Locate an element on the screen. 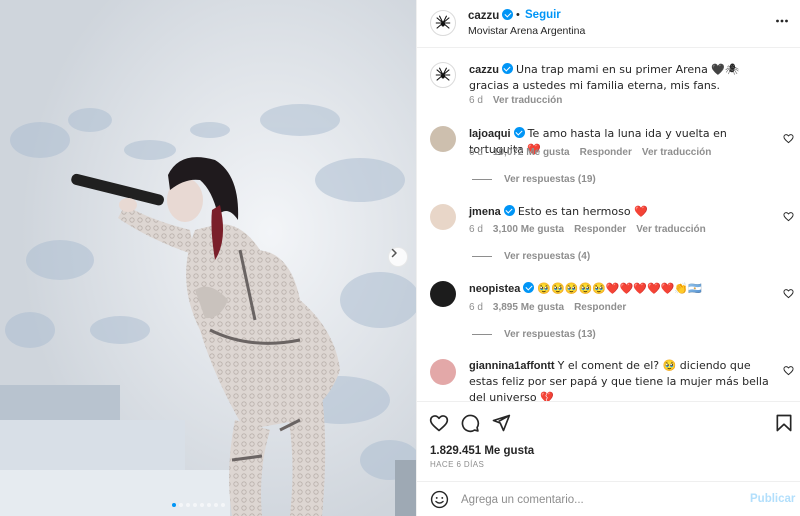 The width and height of the screenshot is (800, 516). view-replies-label: Ver respuestas (19) is located at coordinates (550, 179).